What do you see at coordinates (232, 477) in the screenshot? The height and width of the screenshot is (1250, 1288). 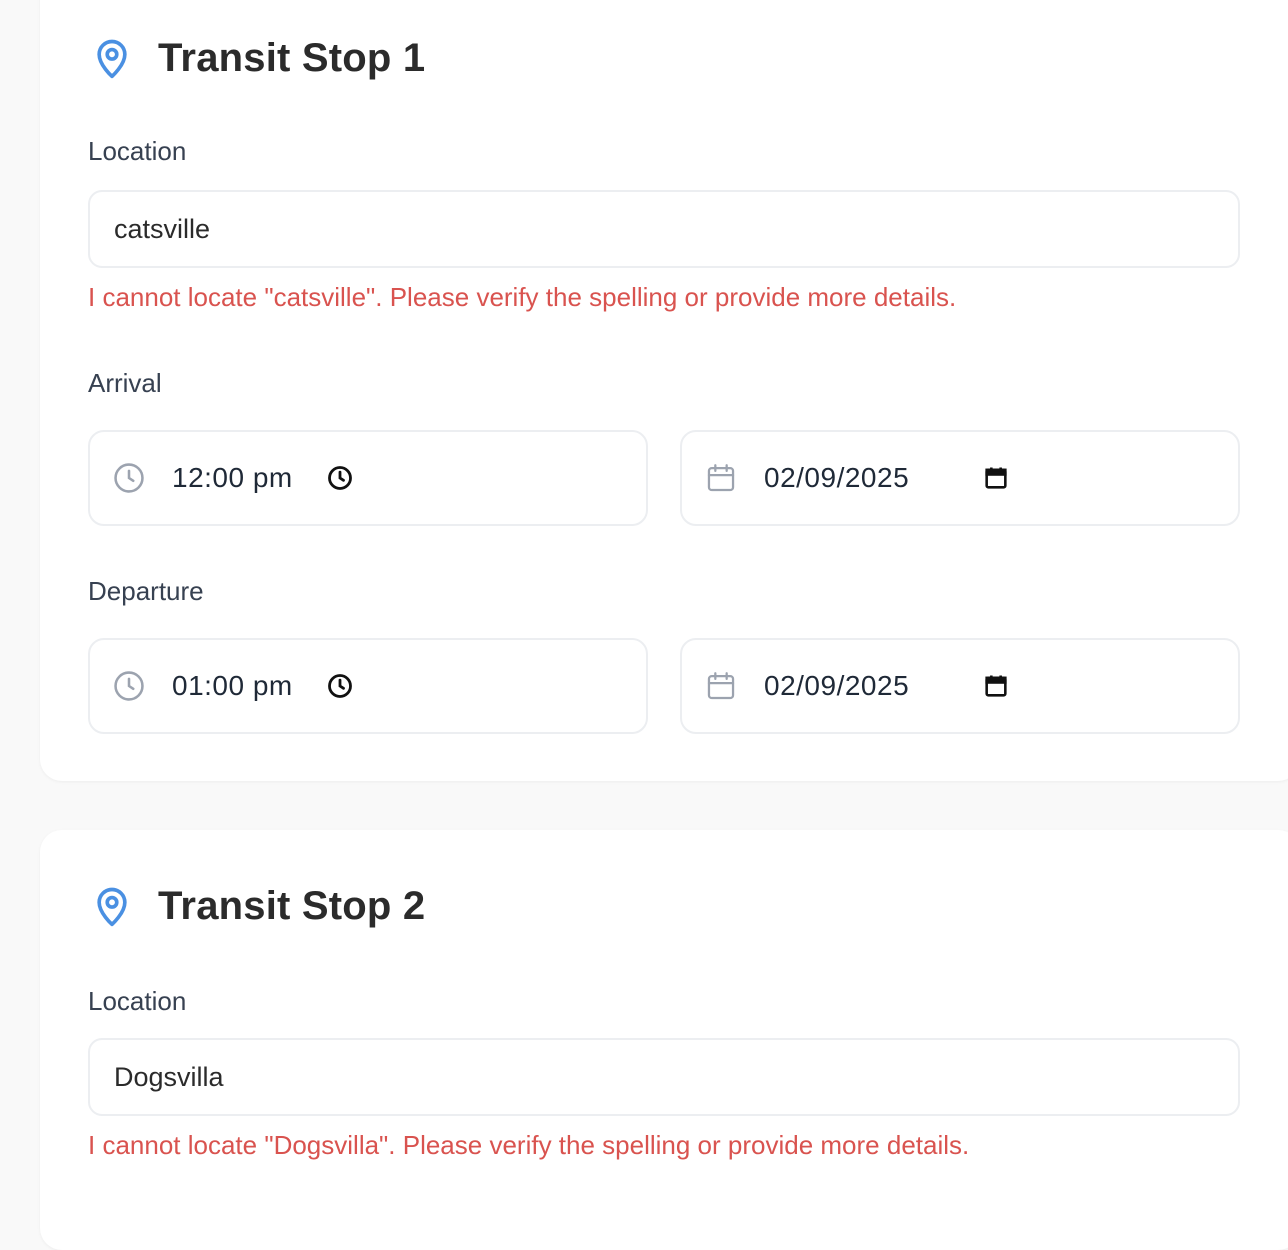 I see `arrival-time-value: 12:00 pm` at bounding box center [232, 477].